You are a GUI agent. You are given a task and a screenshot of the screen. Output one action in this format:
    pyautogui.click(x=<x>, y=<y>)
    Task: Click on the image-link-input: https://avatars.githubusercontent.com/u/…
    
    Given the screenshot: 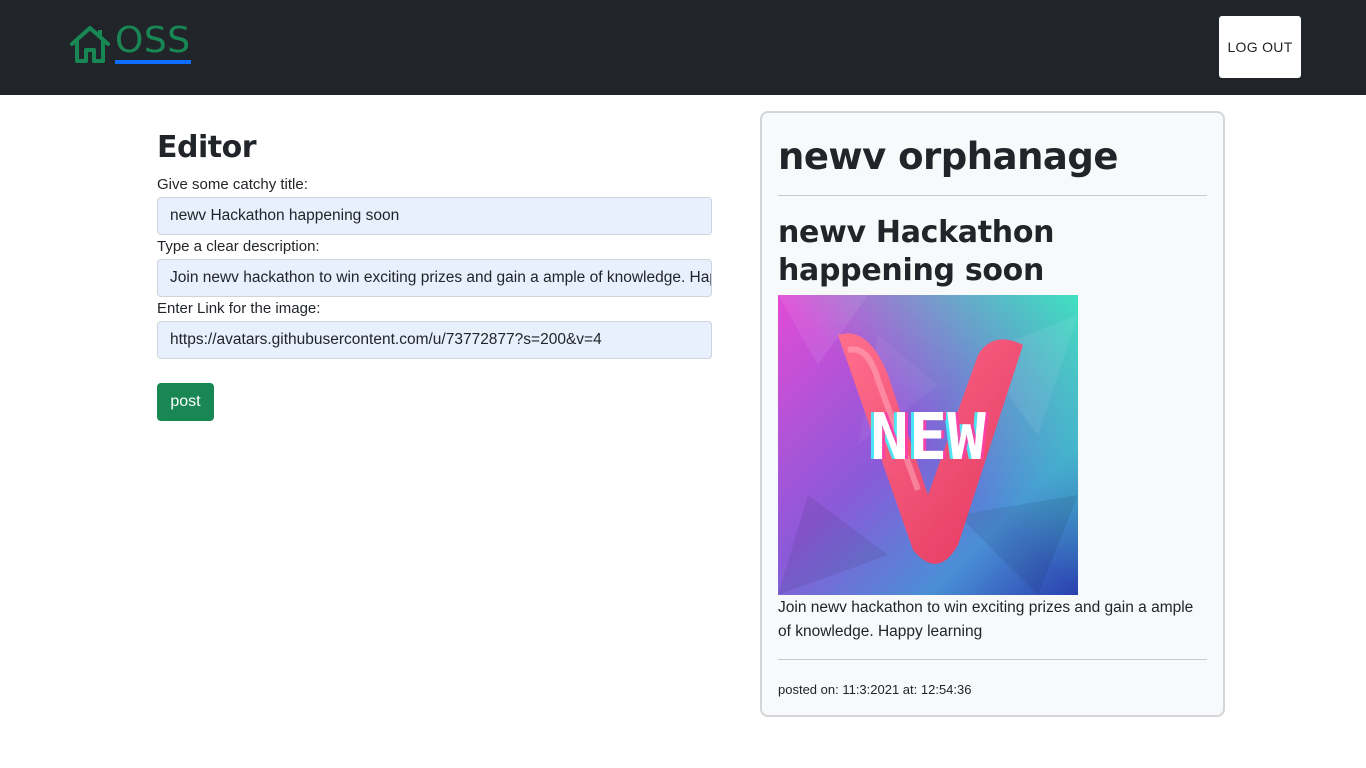 What is the action you would take?
    pyautogui.click(x=434, y=340)
    